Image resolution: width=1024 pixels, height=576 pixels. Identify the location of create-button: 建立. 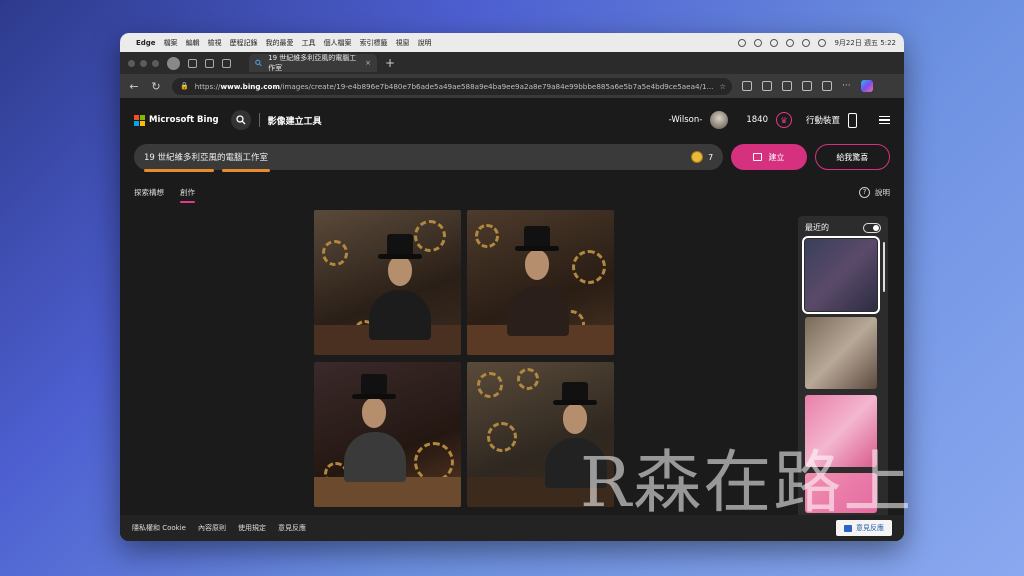
(769, 157).